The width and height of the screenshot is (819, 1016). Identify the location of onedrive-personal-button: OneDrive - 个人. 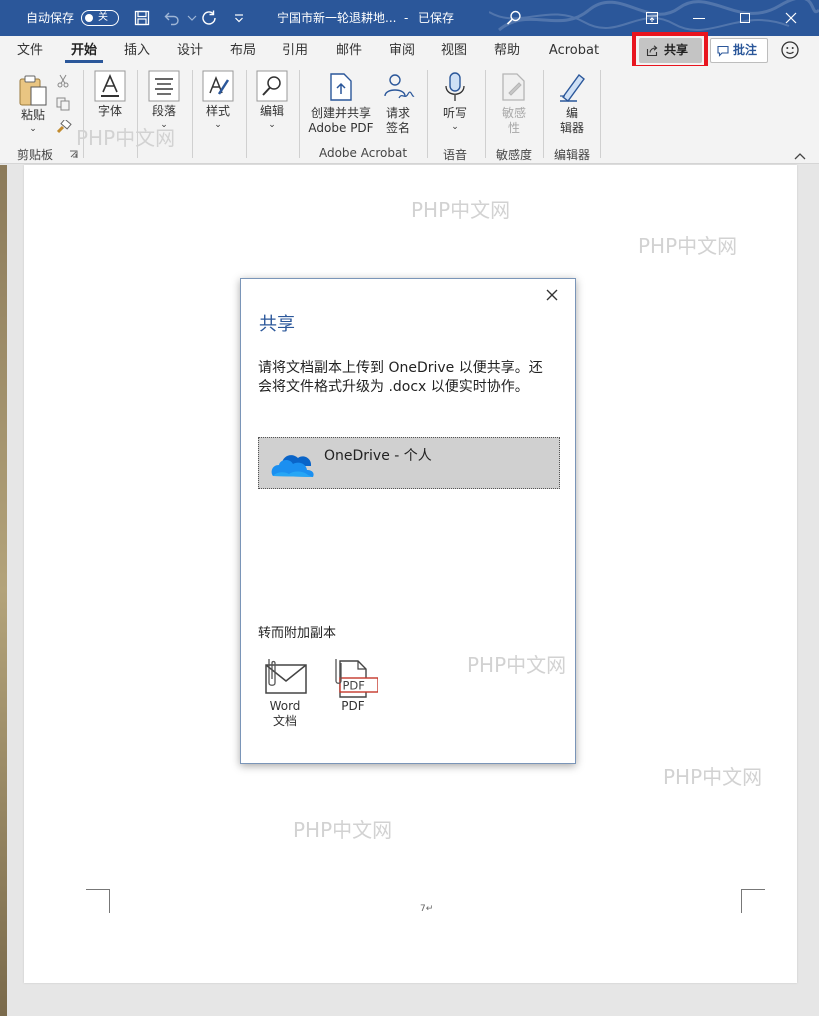
(409, 463).